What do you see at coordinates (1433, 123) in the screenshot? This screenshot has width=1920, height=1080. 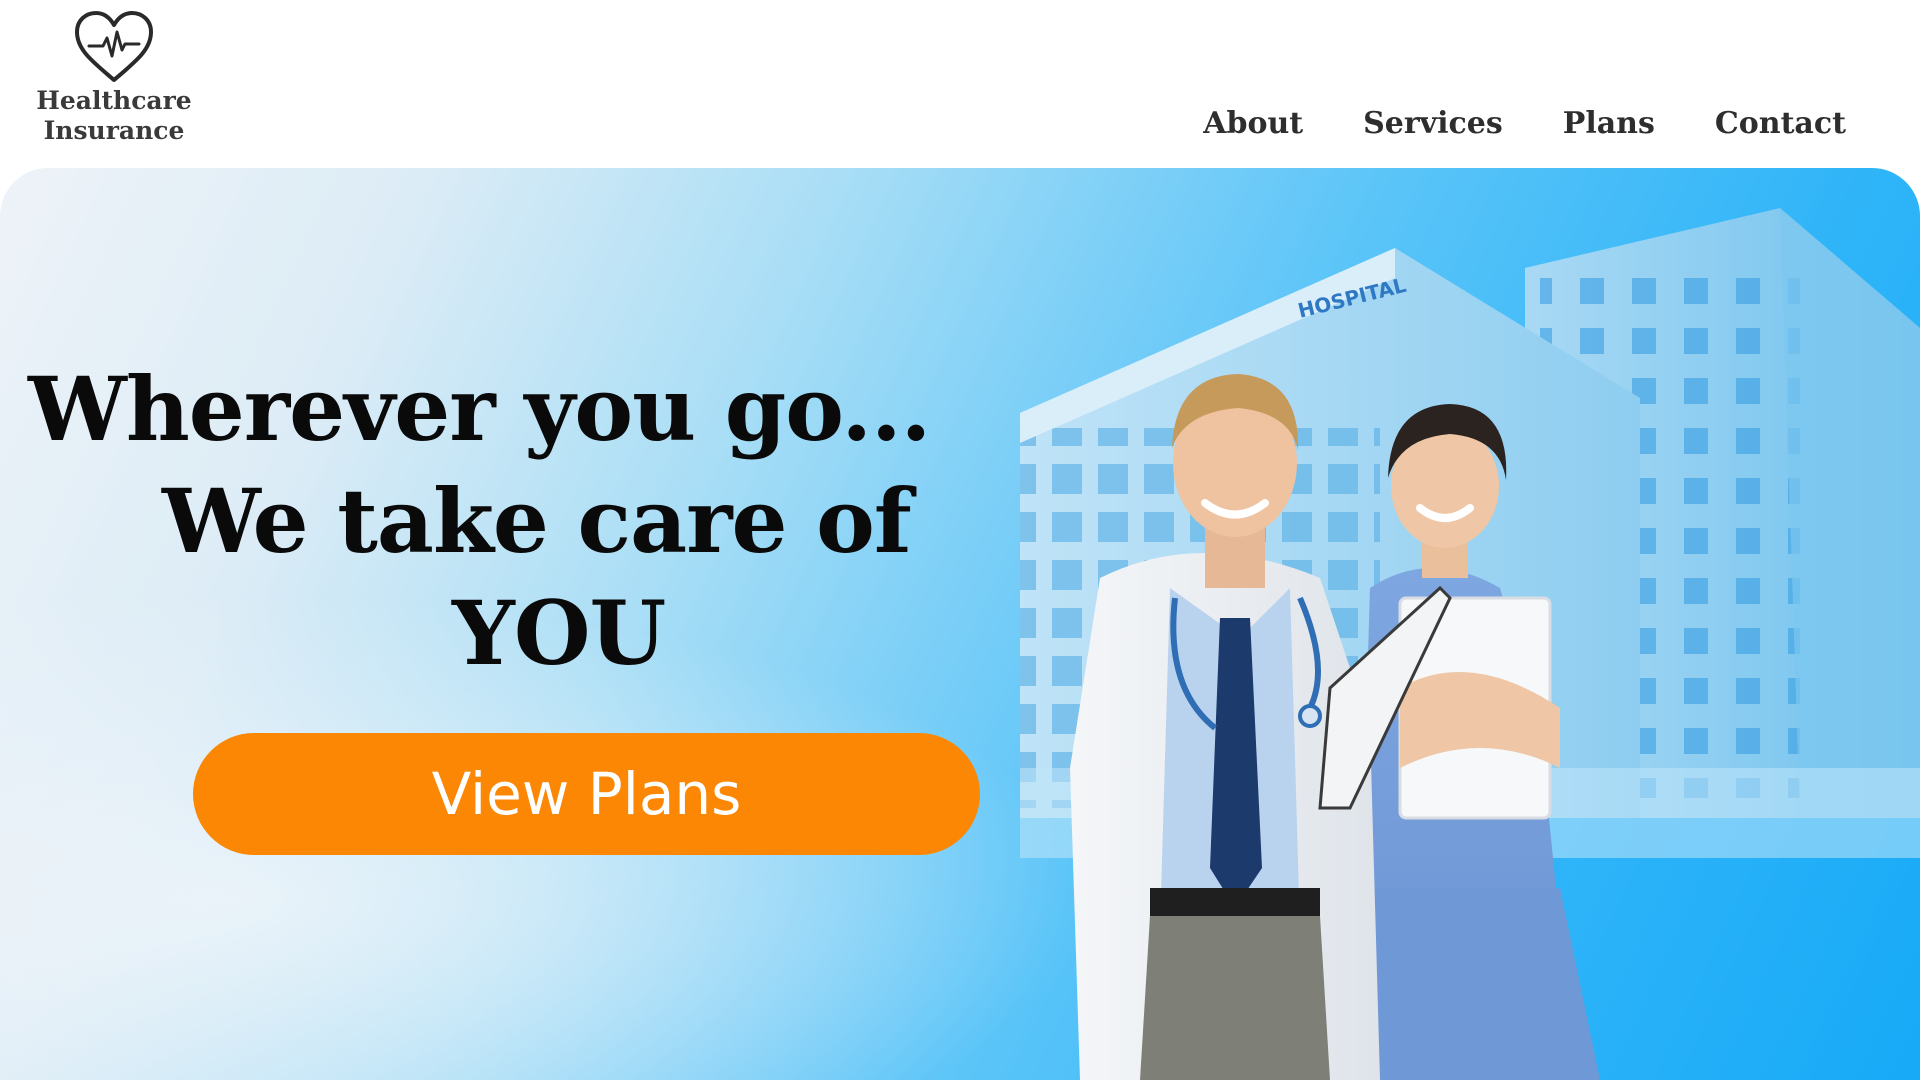 I see `nav-services: Services` at bounding box center [1433, 123].